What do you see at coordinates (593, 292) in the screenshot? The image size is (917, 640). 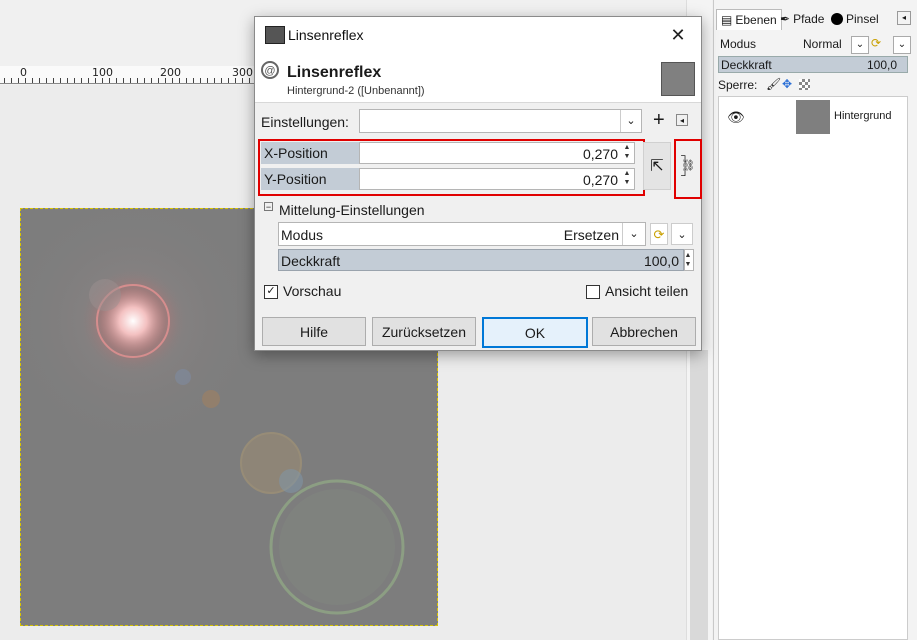 I see `split-view-checkbox` at bounding box center [593, 292].